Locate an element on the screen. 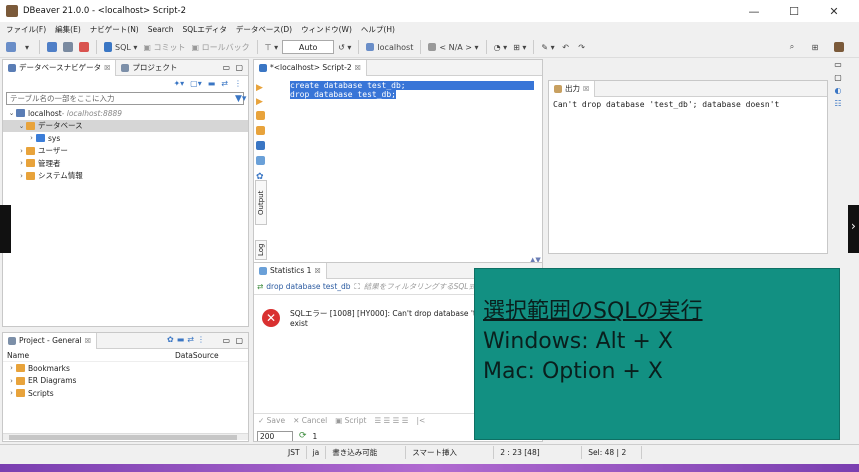 This screenshot has width=859, height=472. tree-item: ⌄ データベース is located at coordinates (125, 125).